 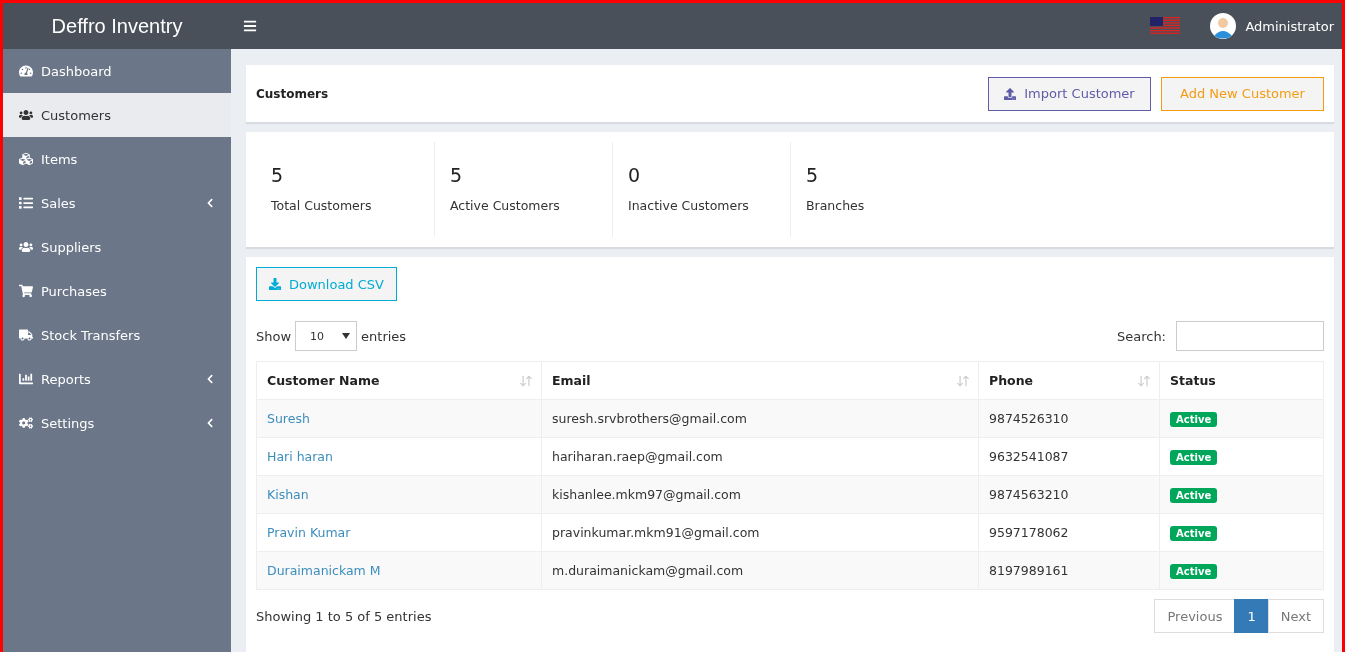 I want to click on page-button: 1, so click(x=1251, y=616).